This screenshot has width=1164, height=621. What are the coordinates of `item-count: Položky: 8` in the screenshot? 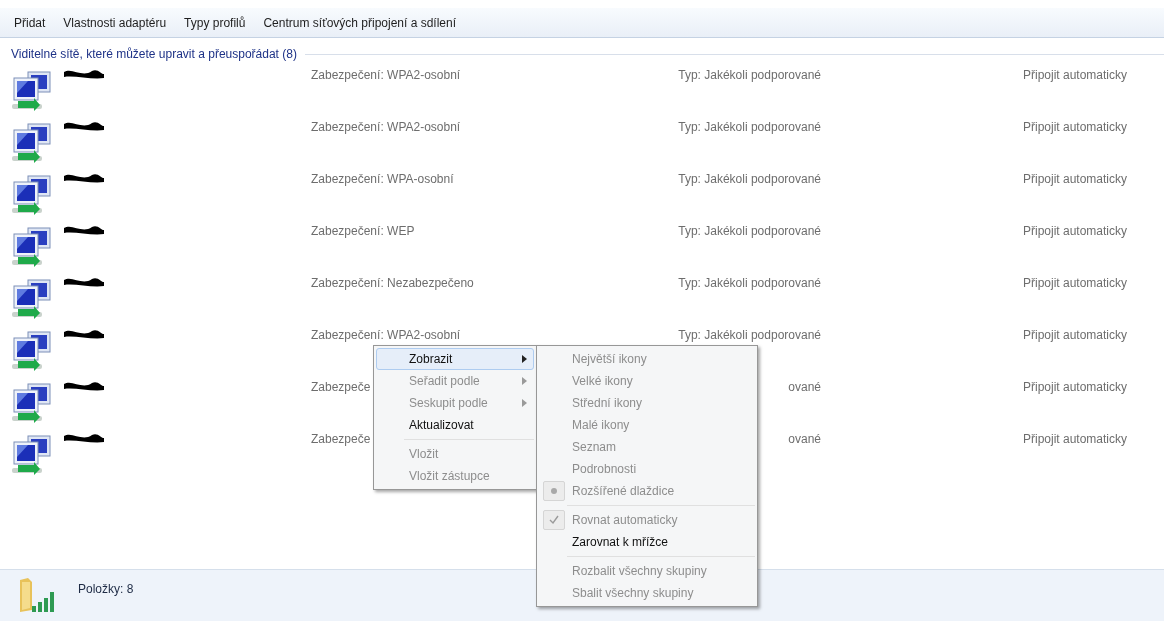 It's located at (106, 589).